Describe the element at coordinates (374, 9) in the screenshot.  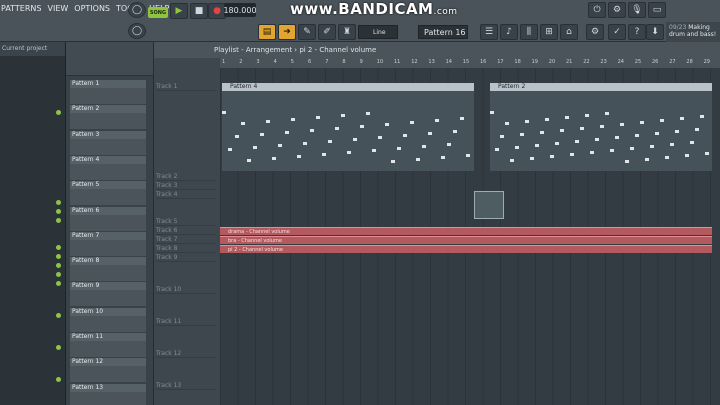
I see `bandicam-watermark: www.BANDICAM.com` at that location.